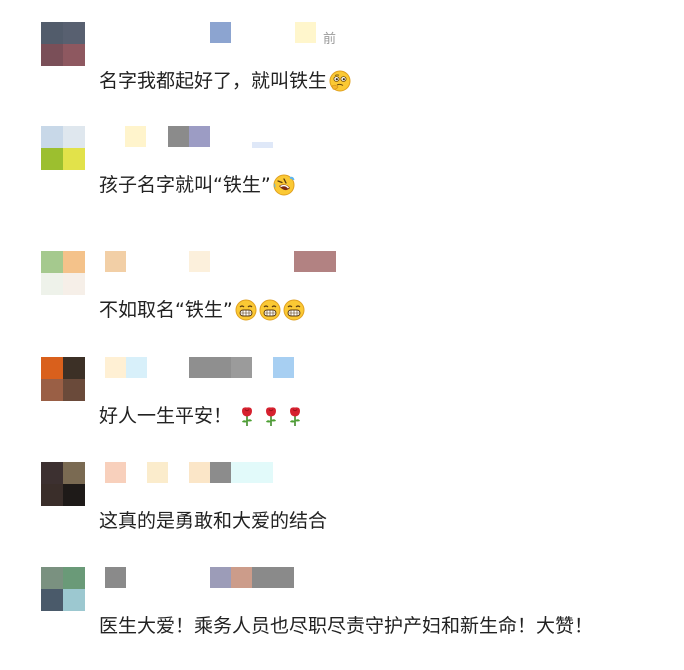  I want to click on thinking-face-icon, so click(340, 81).